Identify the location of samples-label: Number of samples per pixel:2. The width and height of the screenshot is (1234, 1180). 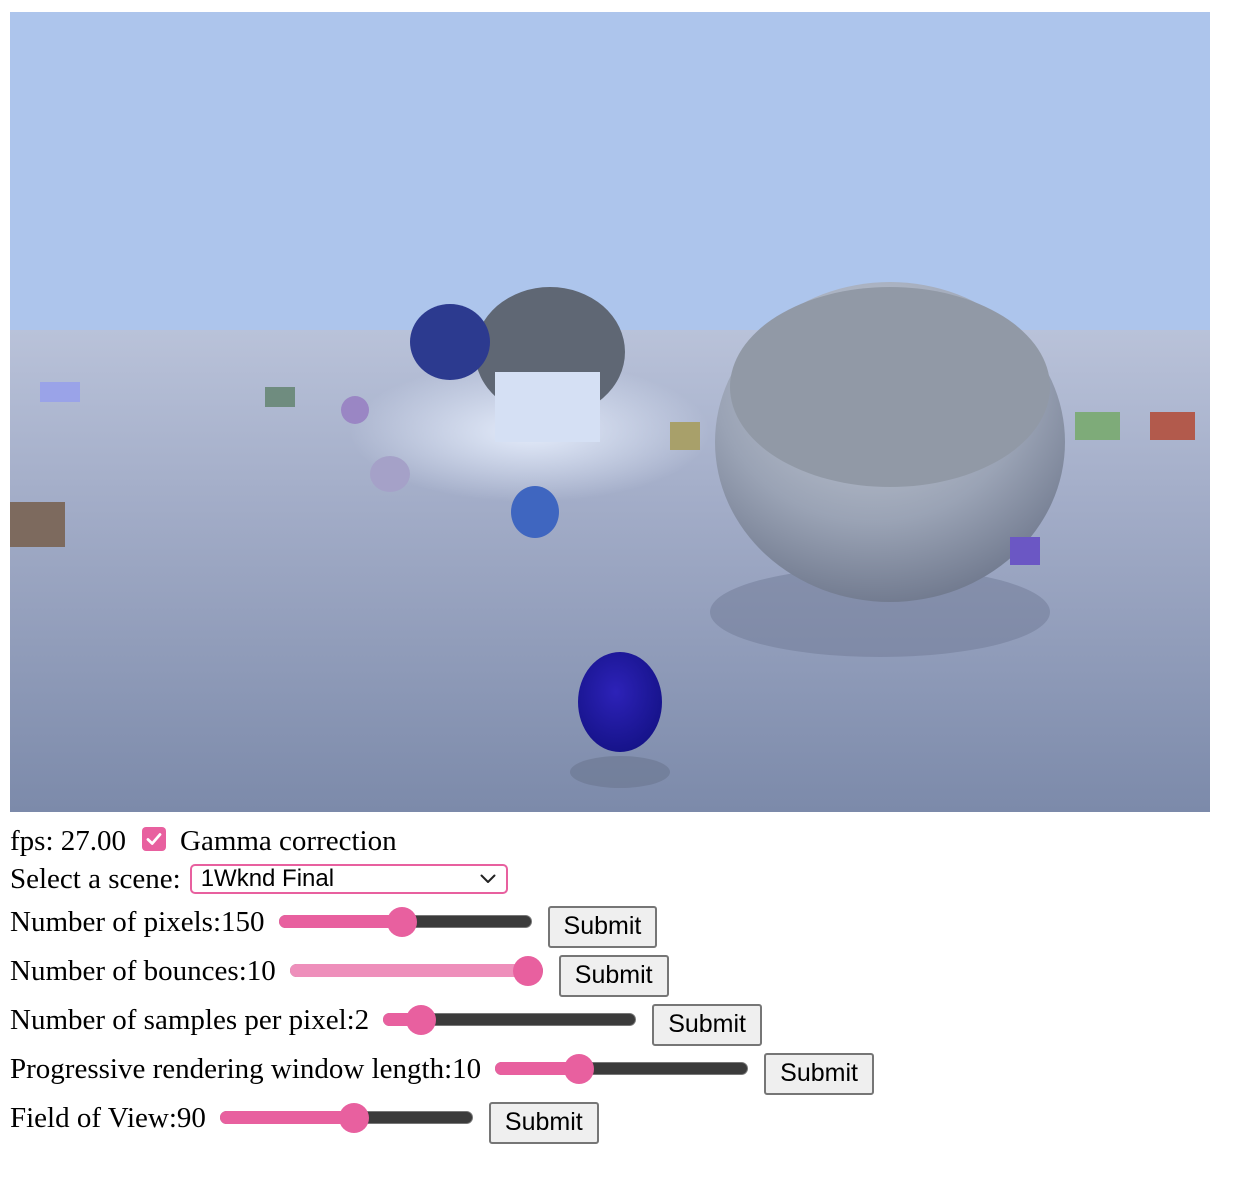
(190, 1020).